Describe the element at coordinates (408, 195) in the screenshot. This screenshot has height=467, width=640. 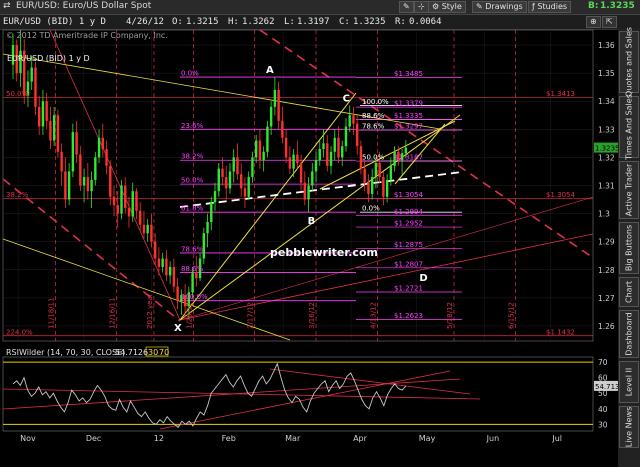
I see `price-level-label: $1.3054` at that location.